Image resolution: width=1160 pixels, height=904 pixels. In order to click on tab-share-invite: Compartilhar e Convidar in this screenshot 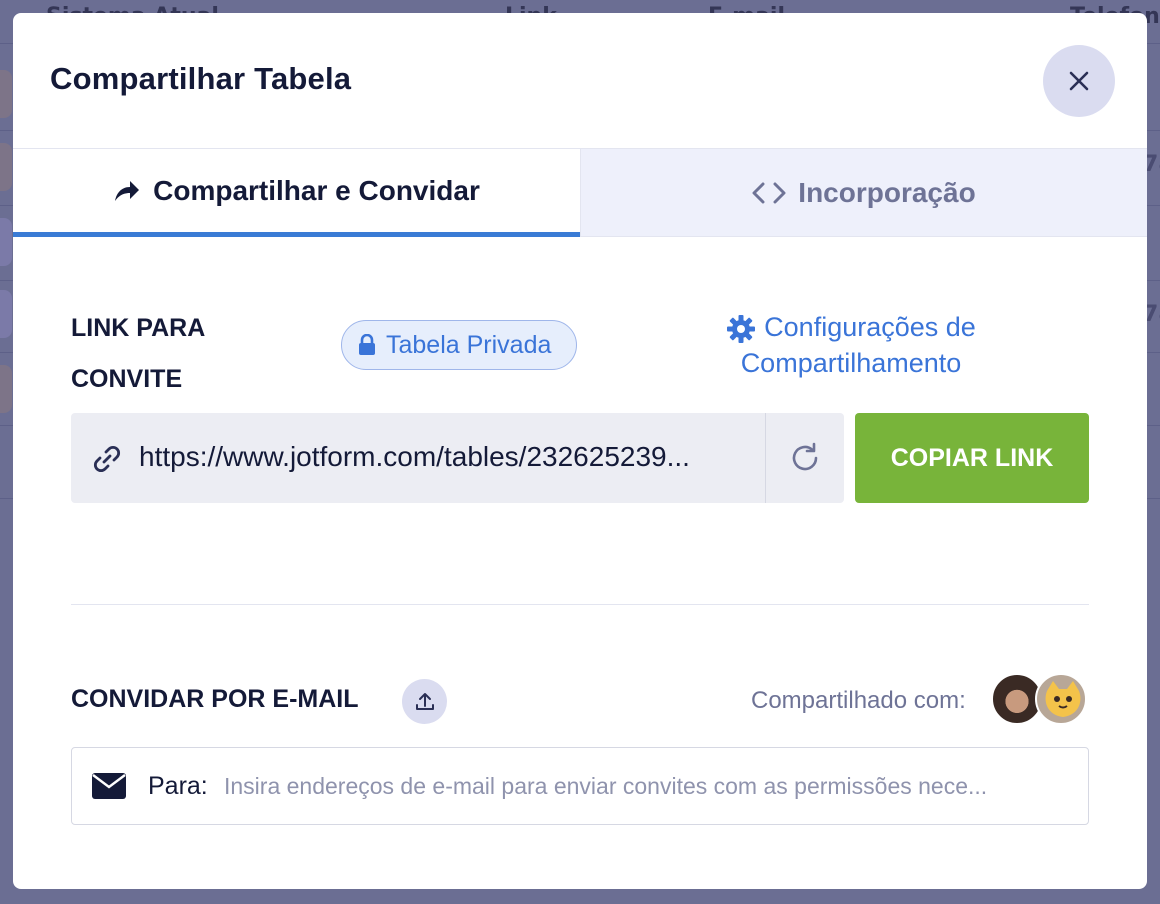, I will do `click(296, 193)`.